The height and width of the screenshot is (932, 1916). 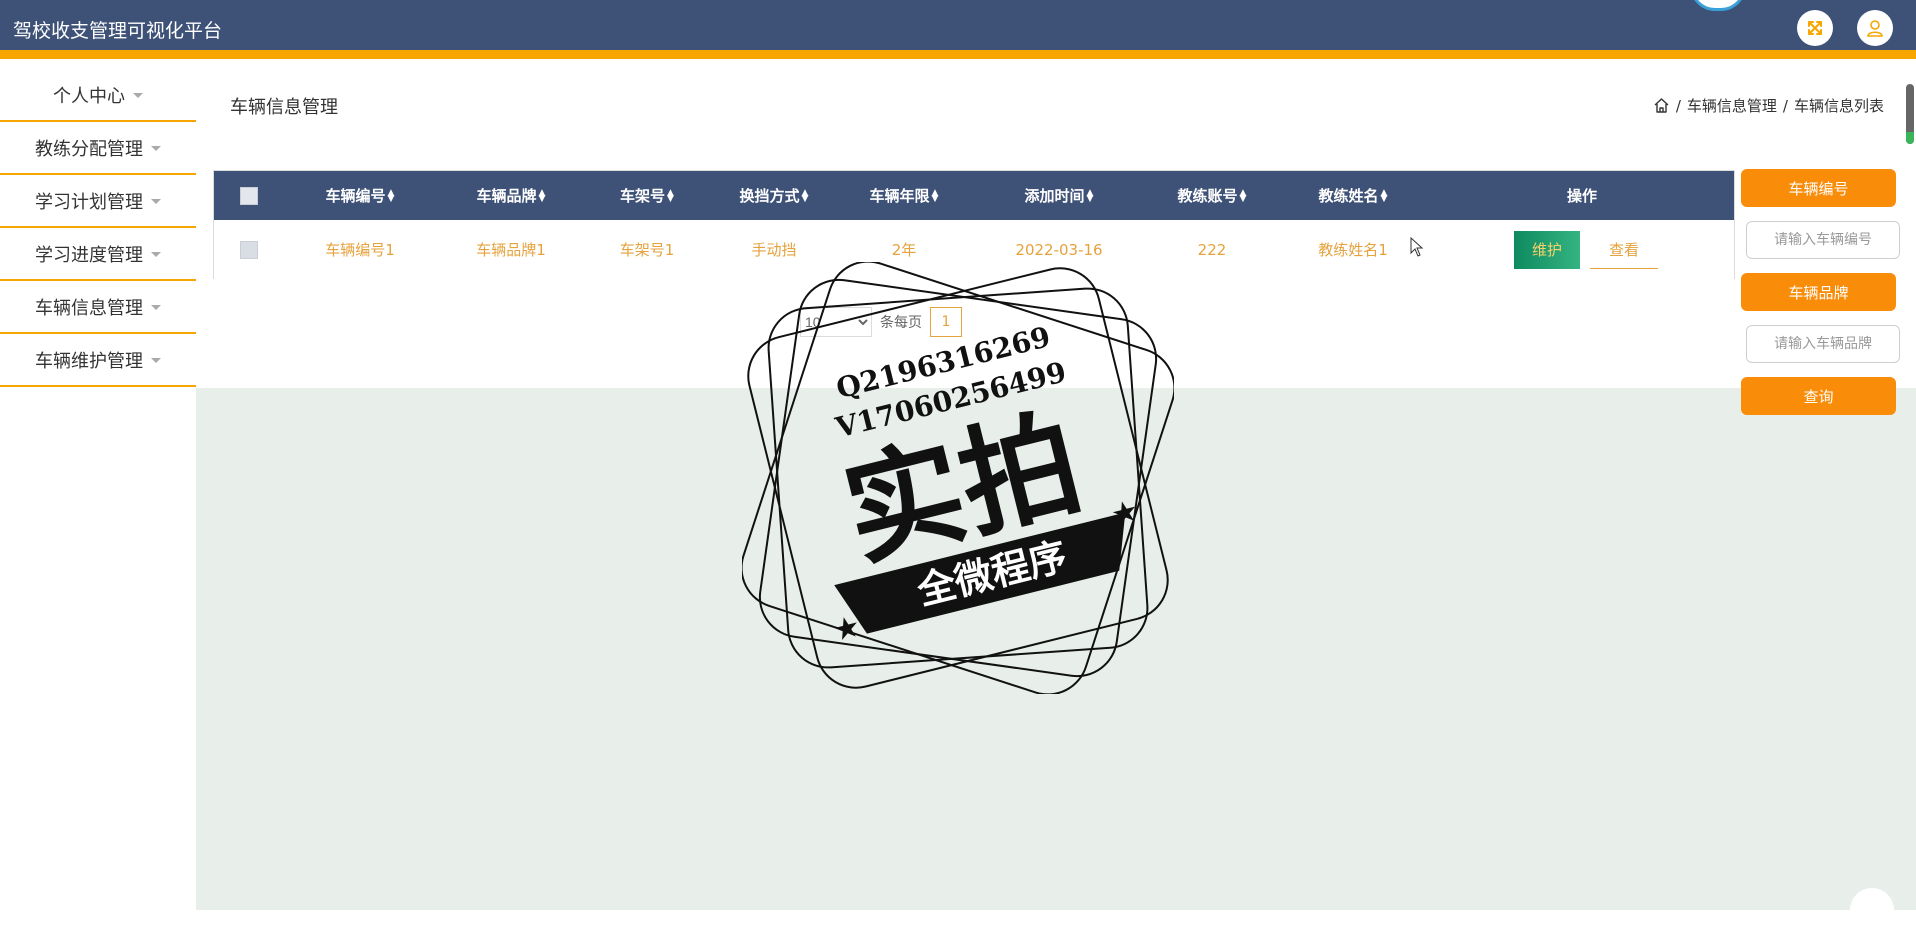 What do you see at coordinates (98, 489) in the screenshot?
I see `sidebar: 个人中心 教练分配管理 学习计划管理 学习进度管理 车辆信息管理 车辆维护管理` at bounding box center [98, 489].